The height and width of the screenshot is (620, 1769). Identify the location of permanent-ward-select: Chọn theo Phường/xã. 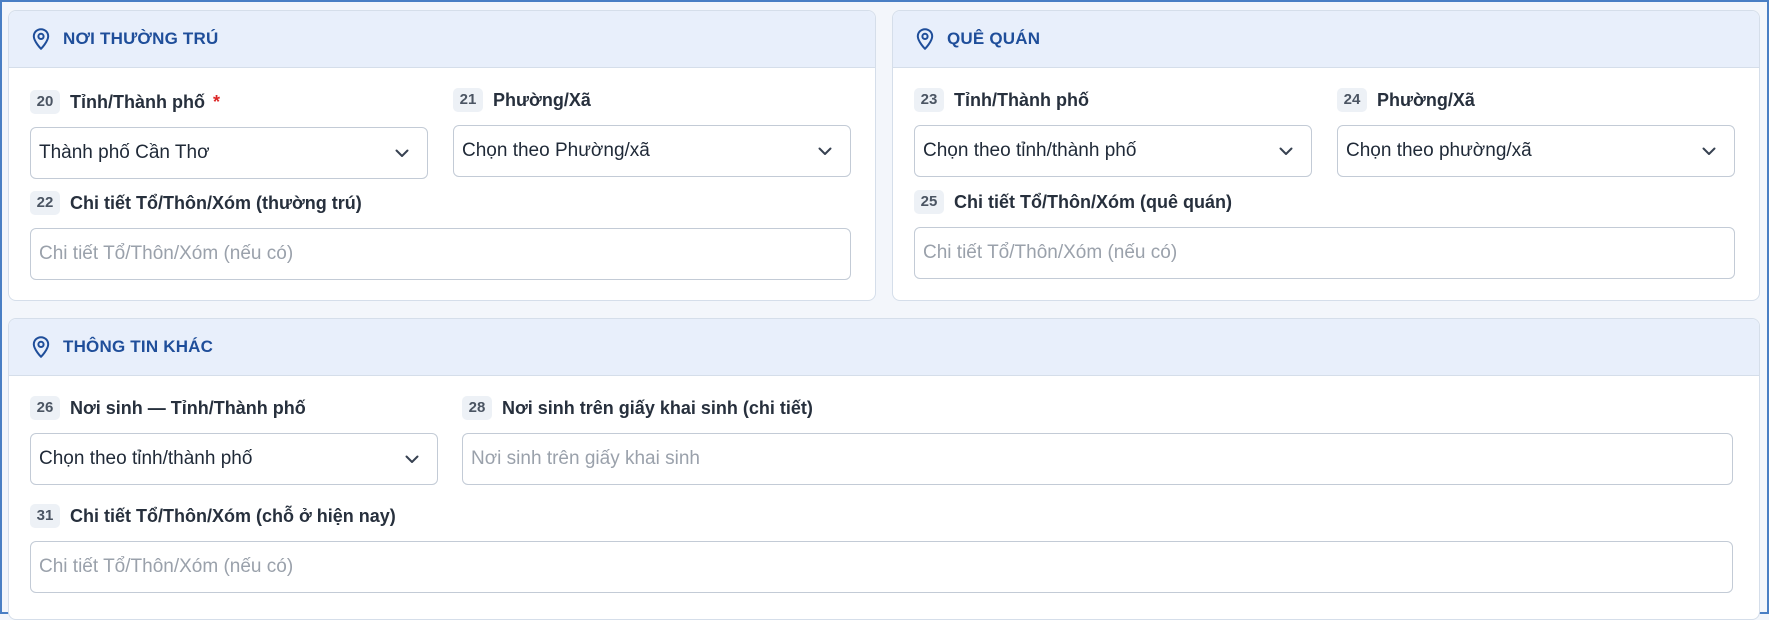
(652, 151).